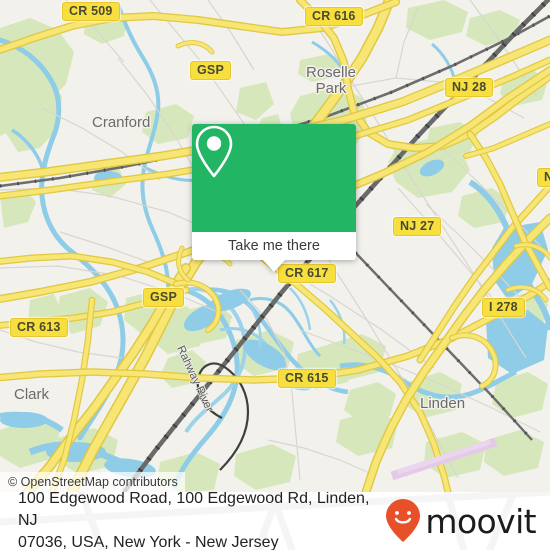  I want to click on road-shield-cr-613: CR 613, so click(39, 327).